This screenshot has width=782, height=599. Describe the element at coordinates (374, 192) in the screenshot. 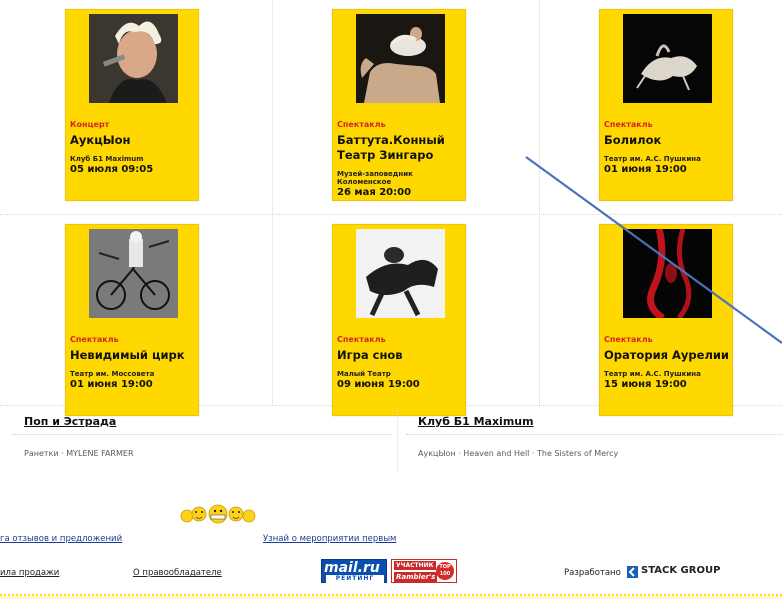

I see `event-date: 26 мая 20:00` at that location.